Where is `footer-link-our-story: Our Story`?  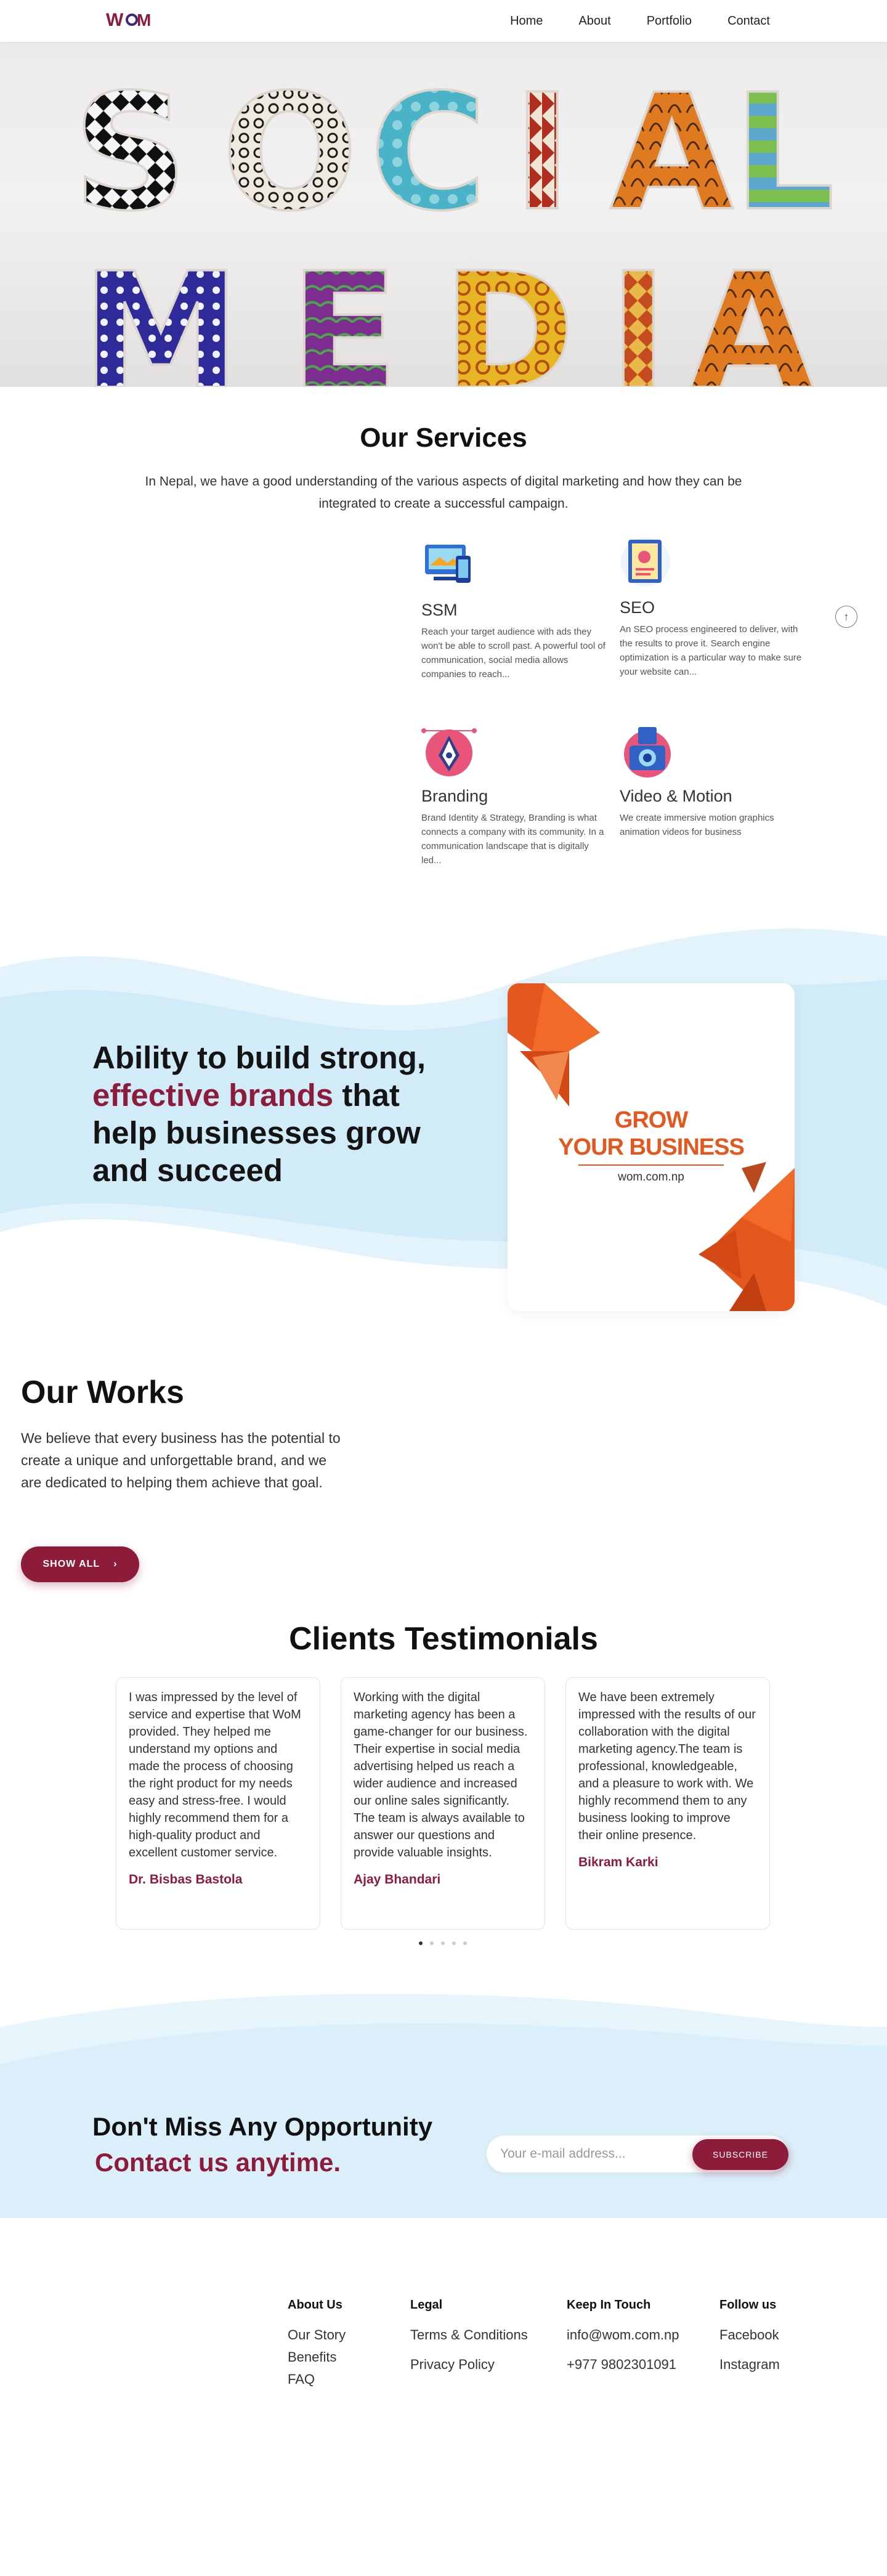 footer-link-our-story: Our Story is located at coordinates (317, 2335).